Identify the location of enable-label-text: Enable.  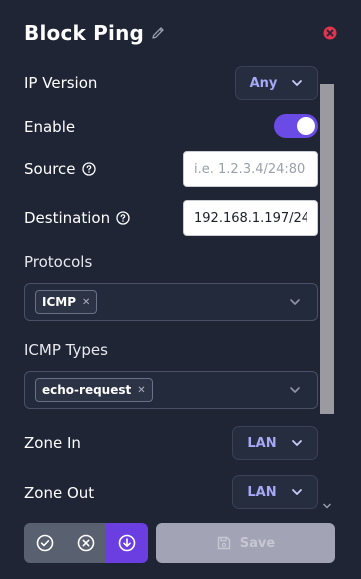
(50, 127).